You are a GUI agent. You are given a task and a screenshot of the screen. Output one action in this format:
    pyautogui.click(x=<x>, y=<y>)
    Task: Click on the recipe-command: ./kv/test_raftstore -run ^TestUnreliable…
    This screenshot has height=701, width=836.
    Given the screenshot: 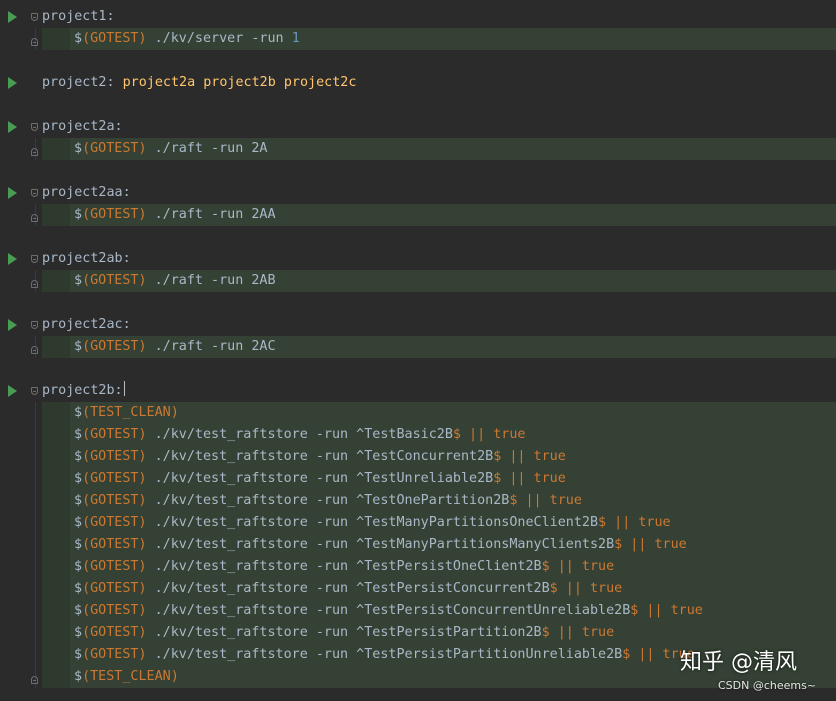 What is the action you would take?
    pyautogui.click(x=320, y=478)
    